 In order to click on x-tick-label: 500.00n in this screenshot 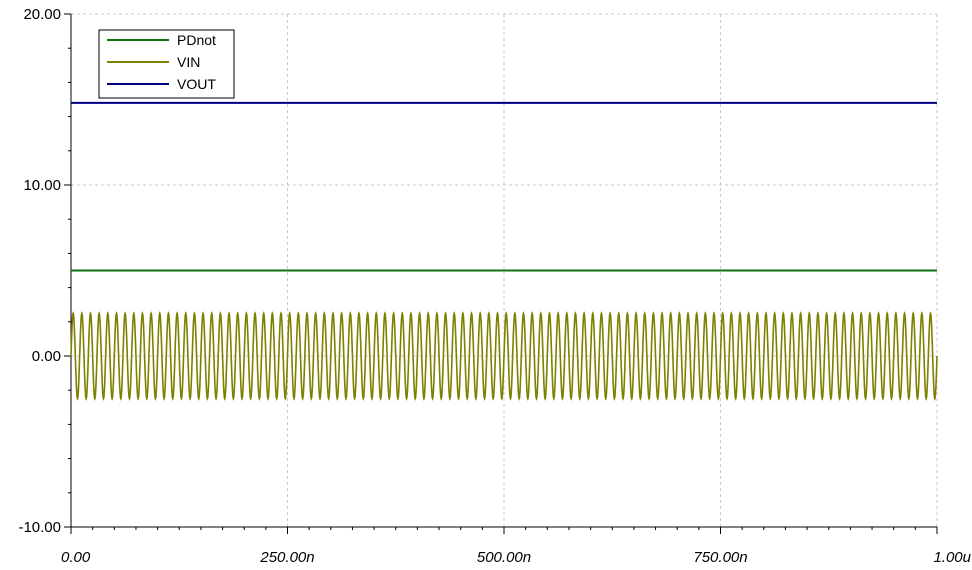, I will do `click(504, 557)`.